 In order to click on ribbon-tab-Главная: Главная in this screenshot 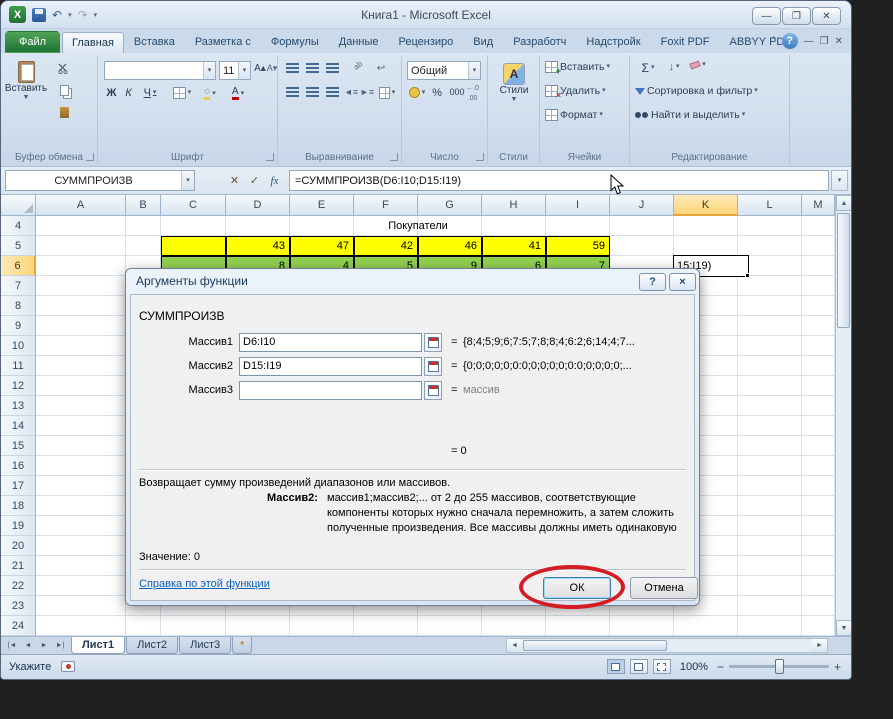, I will do `click(93, 42)`.